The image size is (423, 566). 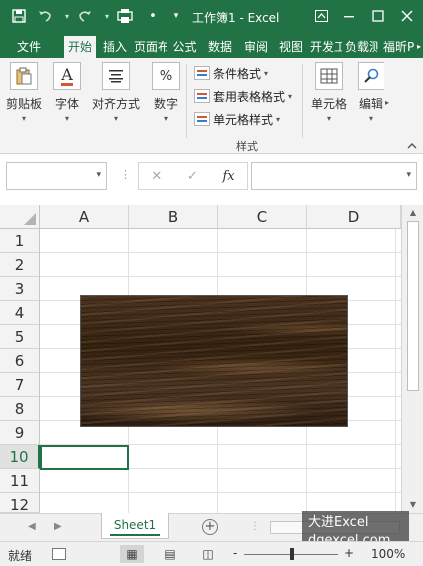 What do you see at coordinates (361, 47) in the screenshot?
I see `tab-load-test: 负载测试` at bounding box center [361, 47].